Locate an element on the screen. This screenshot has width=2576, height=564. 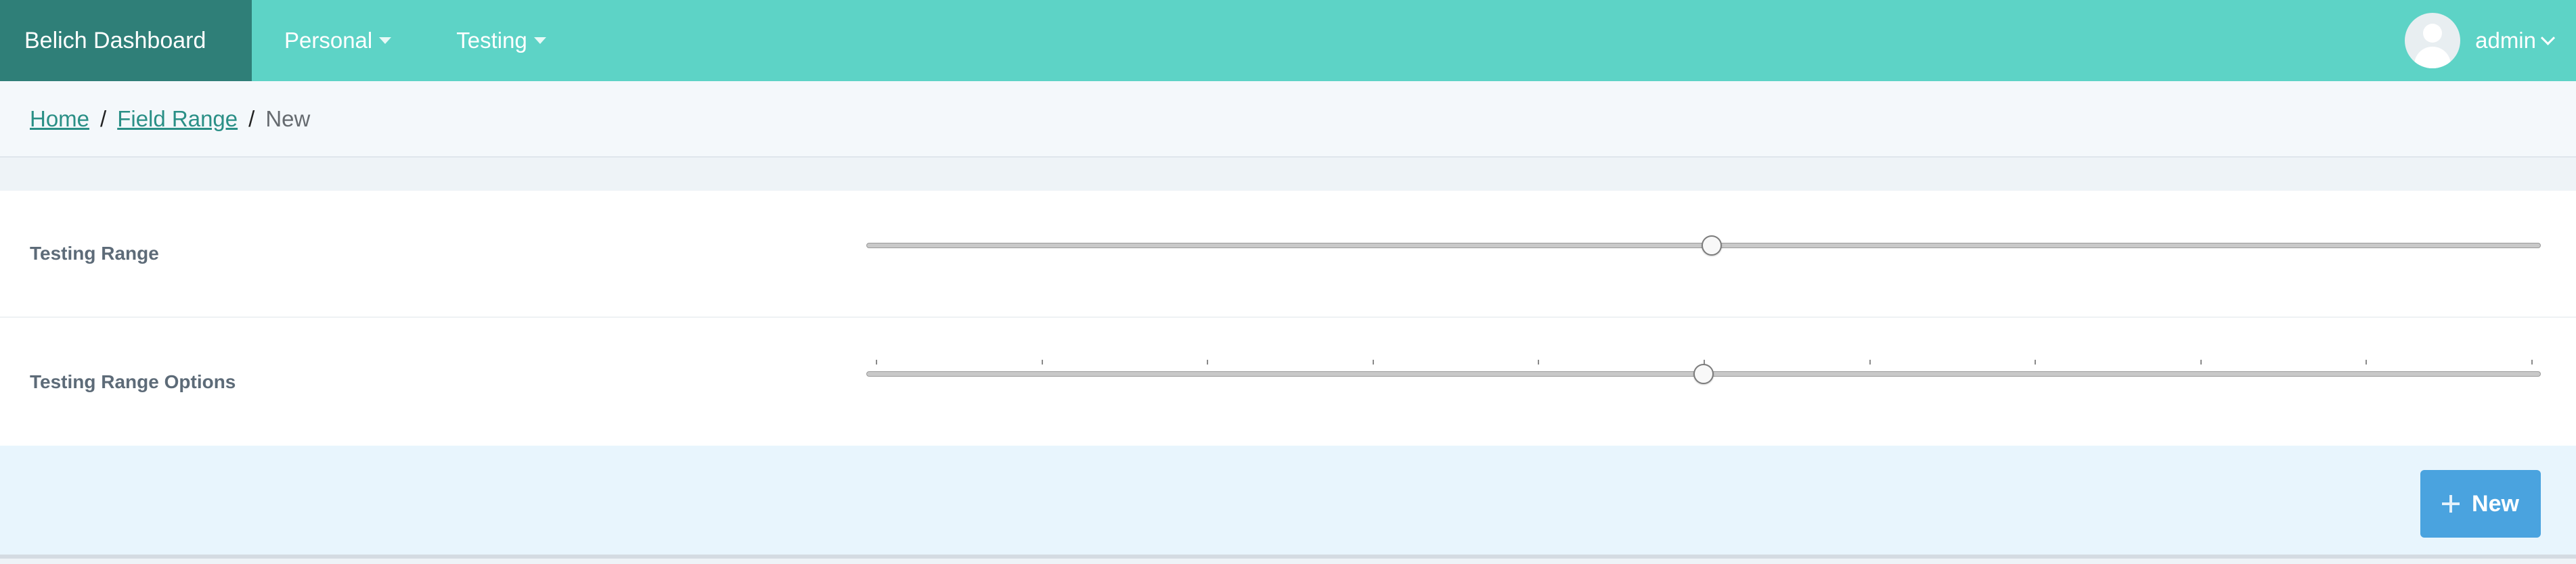
nav-menu-personal-label: Personal is located at coordinates (328, 41).